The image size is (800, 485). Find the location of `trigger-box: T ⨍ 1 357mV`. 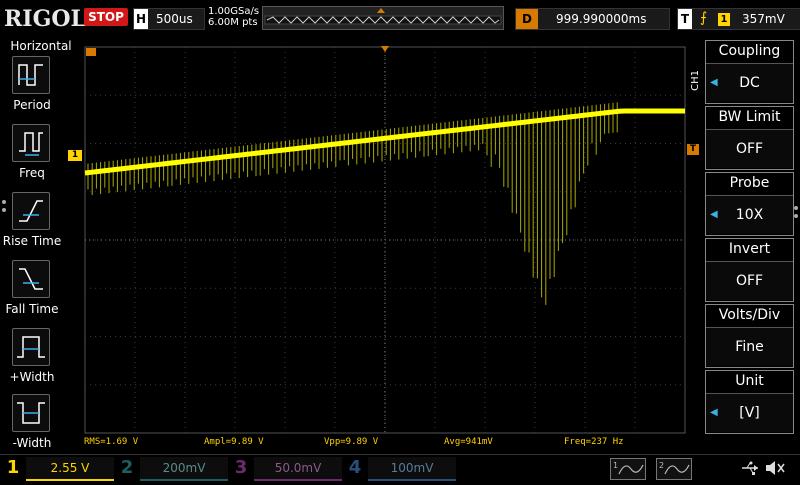

trigger-box: T ⨍ 1 357mV is located at coordinates (738, 19).